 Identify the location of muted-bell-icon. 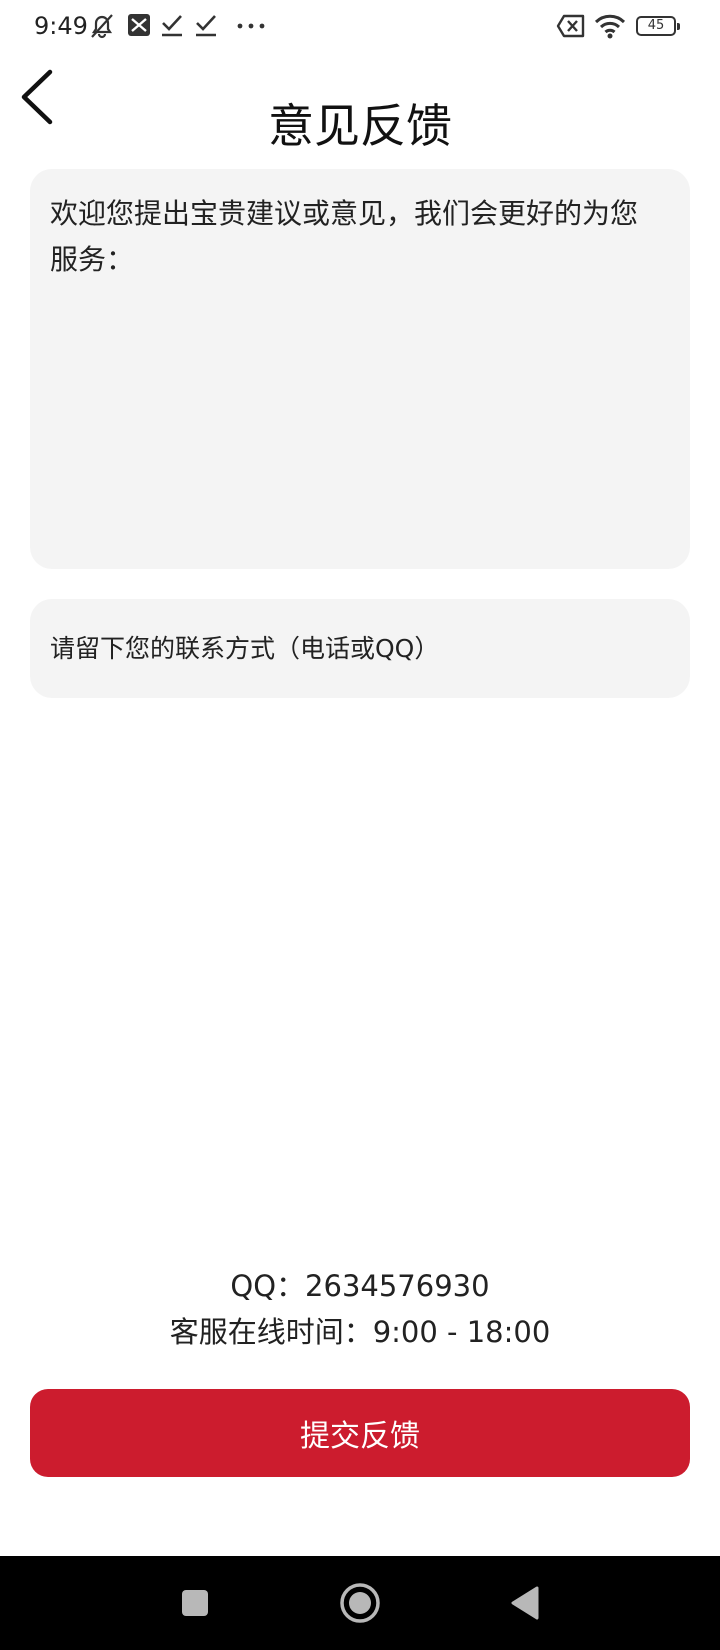
(102, 28).